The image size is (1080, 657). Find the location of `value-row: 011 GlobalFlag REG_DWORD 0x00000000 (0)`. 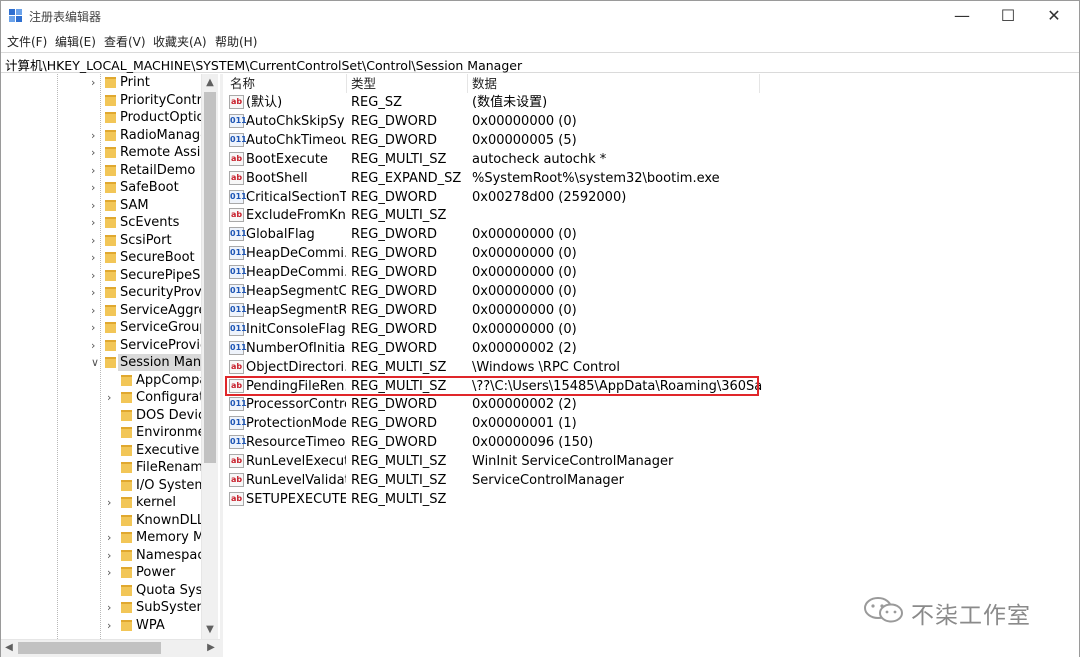

value-row: 011 GlobalFlag REG_DWORD 0x00000000 (0) is located at coordinates (651, 234).